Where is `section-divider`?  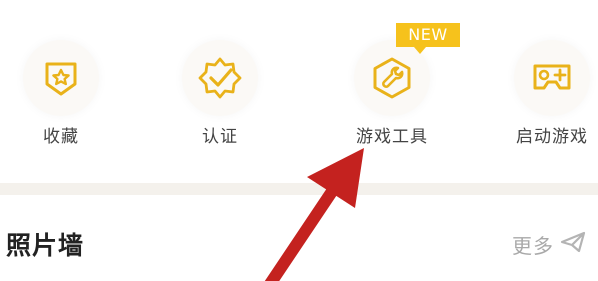
section-divider is located at coordinates (299, 189).